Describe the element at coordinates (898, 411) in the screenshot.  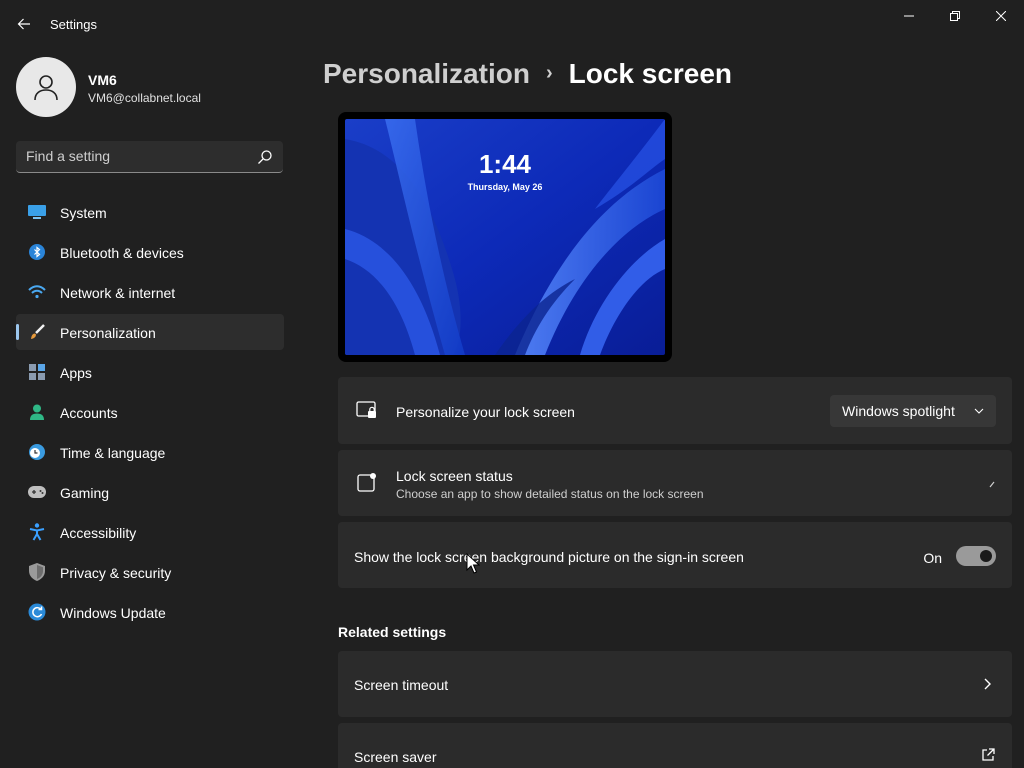
I see `dropdown-selected-value: Windows spotlight` at that location.